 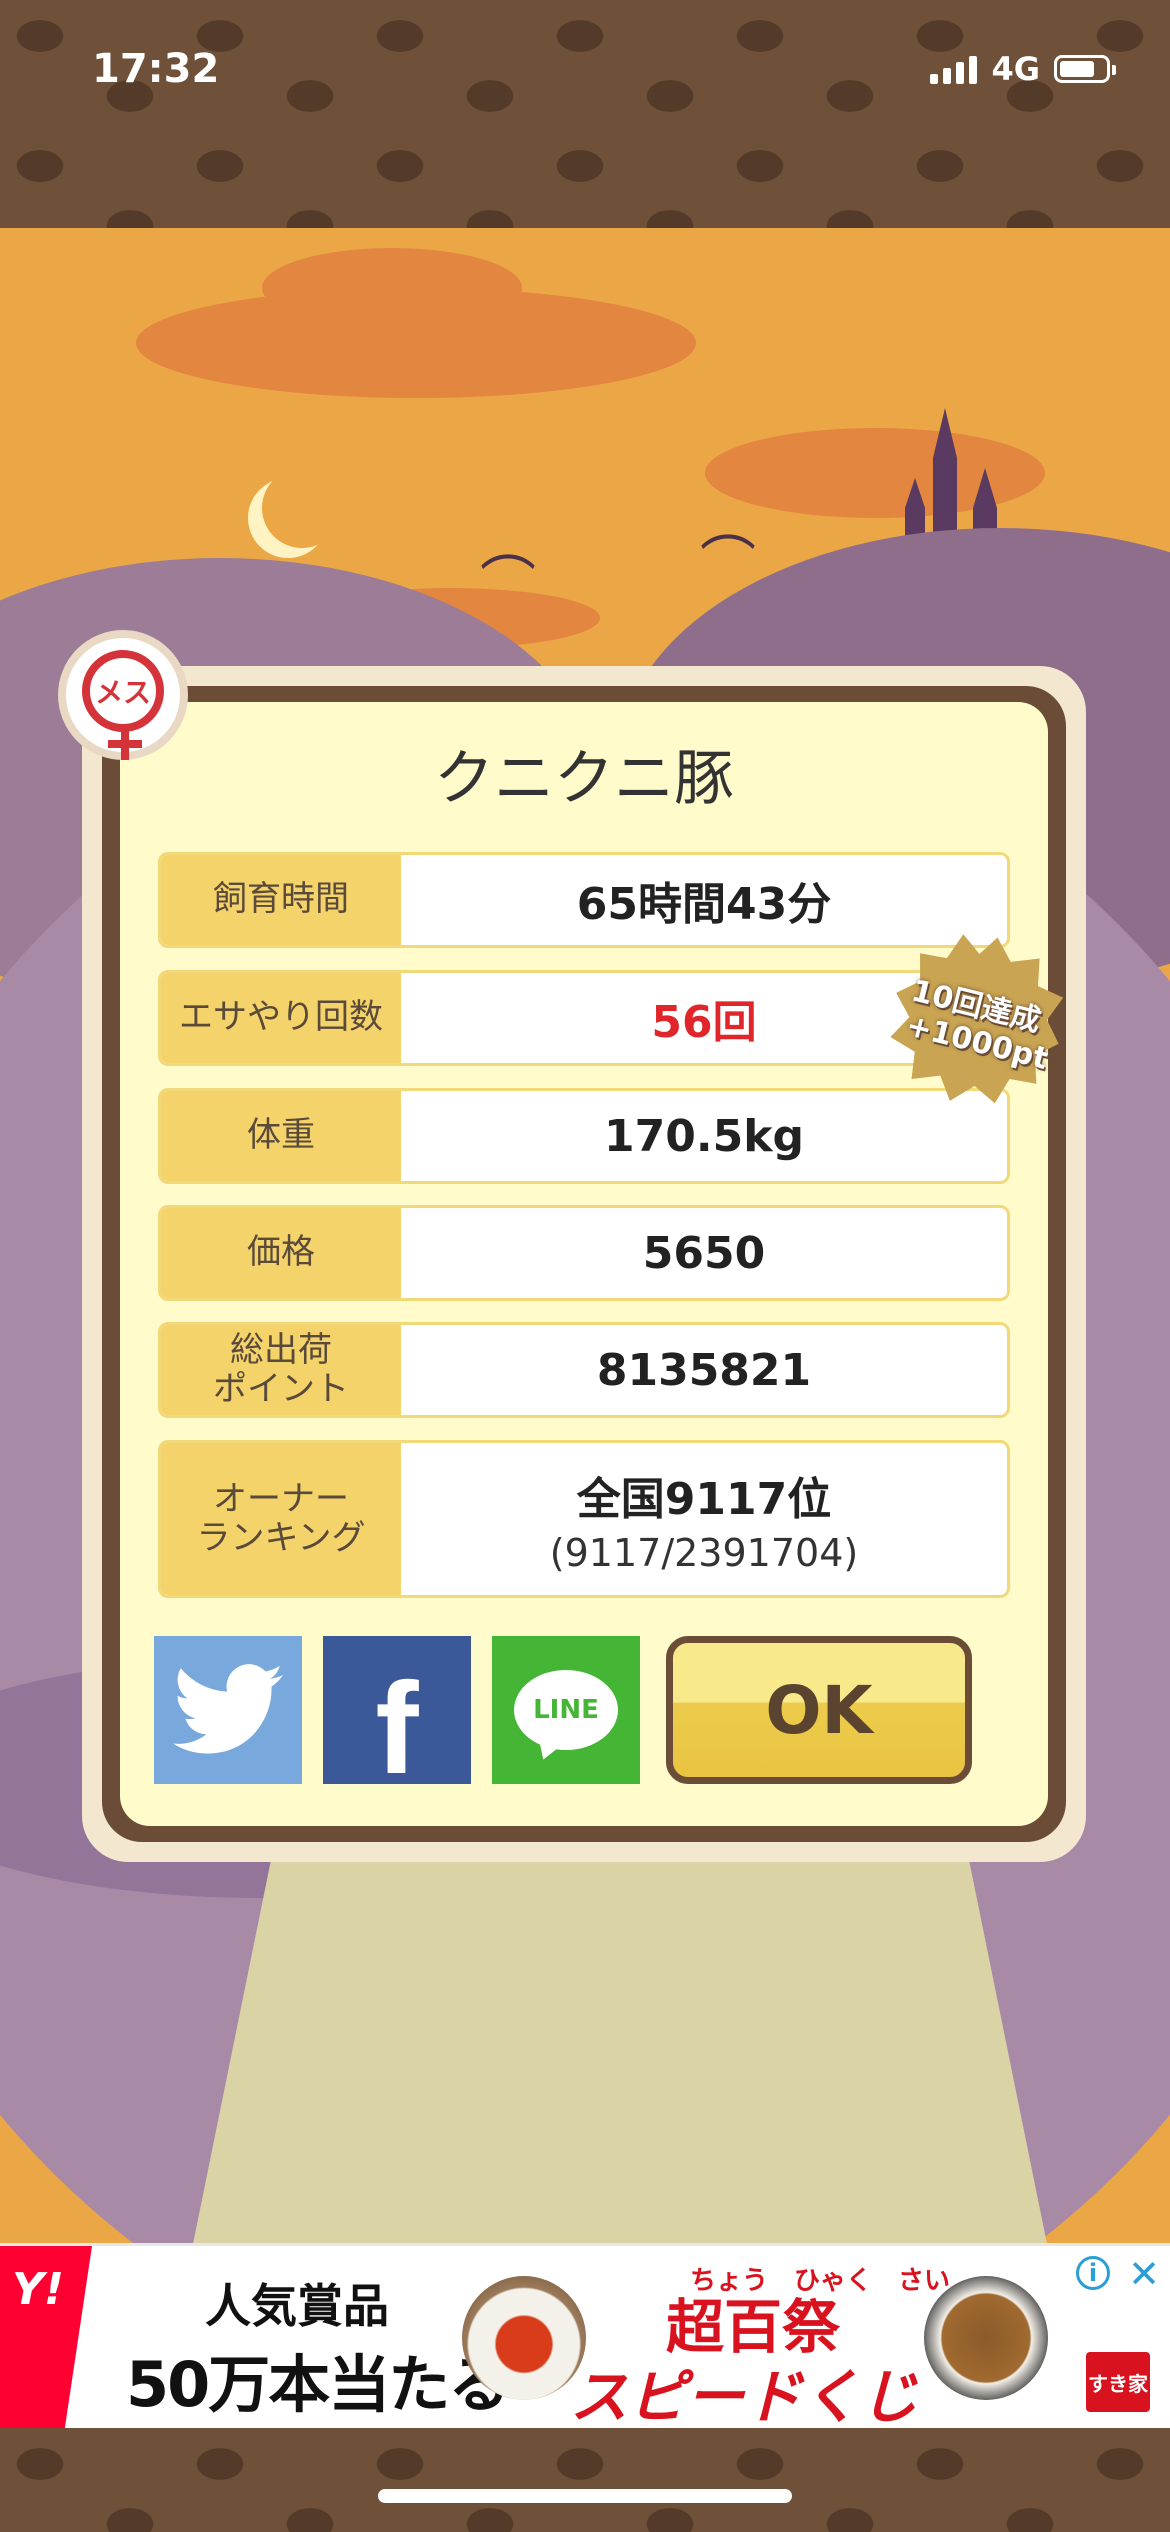 I want to click on line-label: LINE, so click(x=566, y=1710).